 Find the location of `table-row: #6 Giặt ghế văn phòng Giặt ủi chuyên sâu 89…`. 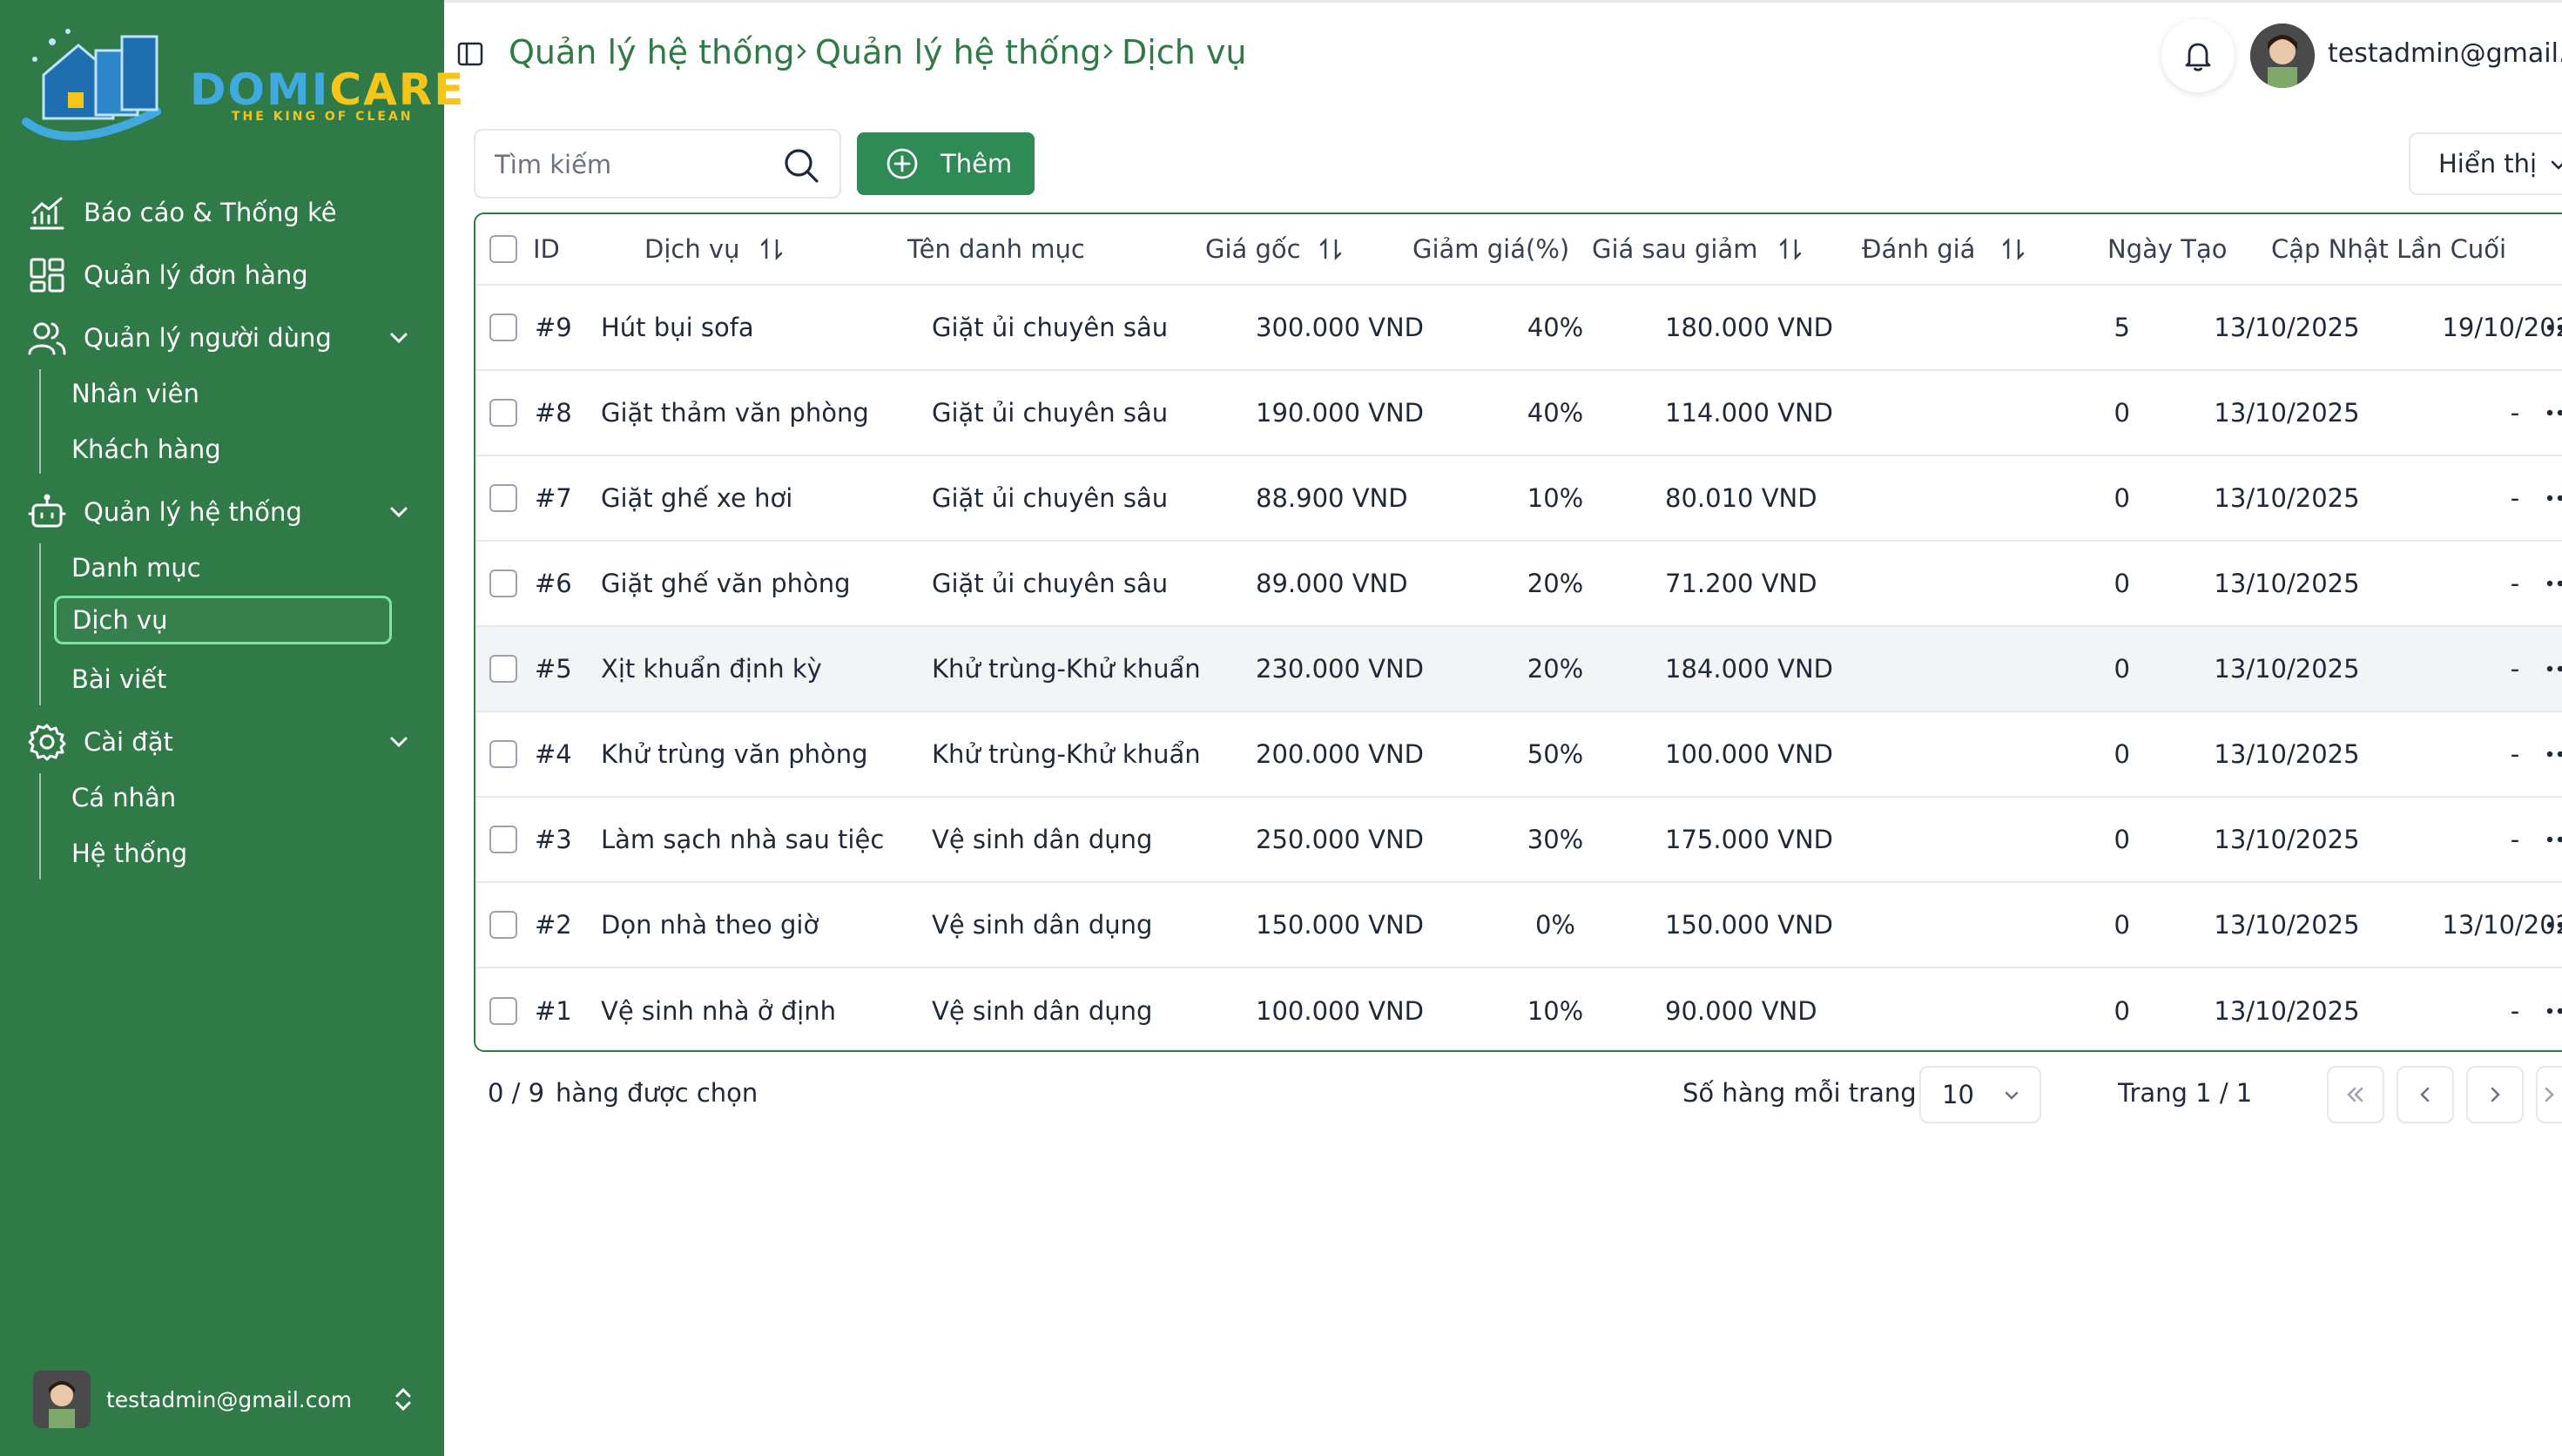

table-row: #6 Giặt ghế văn phòng Giặt ủi chuyên sâu 89… is located at coordinates (1518, 584).